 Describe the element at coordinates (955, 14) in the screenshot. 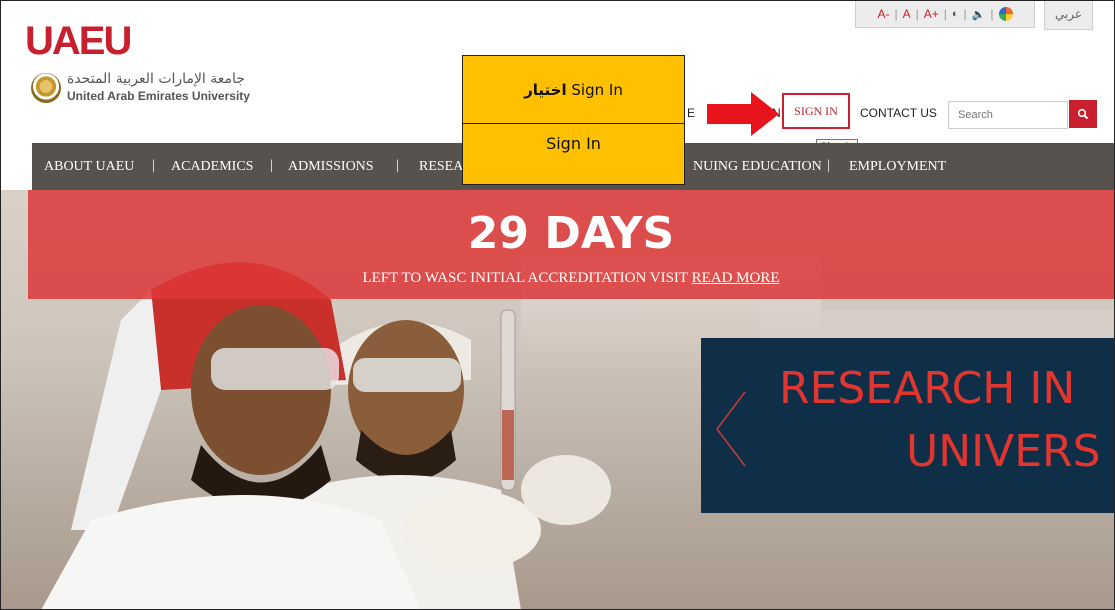

I see `contrast-icon: ◐` at that location.